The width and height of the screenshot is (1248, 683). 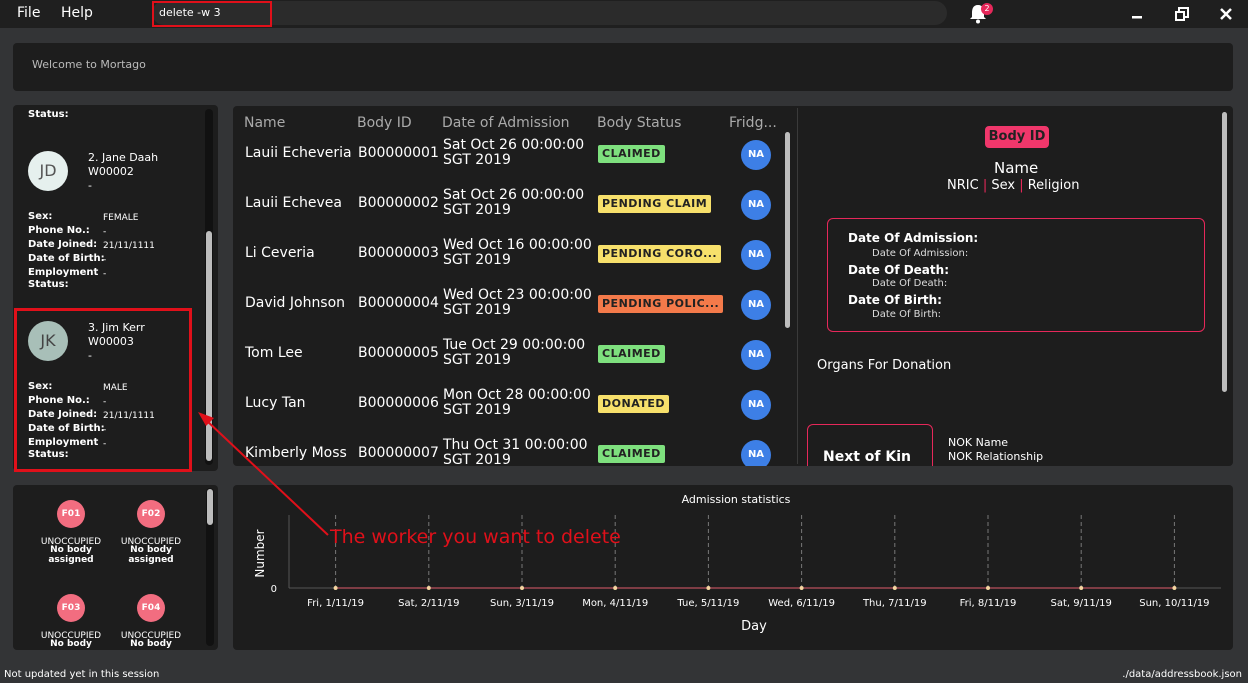 I want to click on status-bar-right: ./data/addressbook.json, so click(x=1182, y=674).